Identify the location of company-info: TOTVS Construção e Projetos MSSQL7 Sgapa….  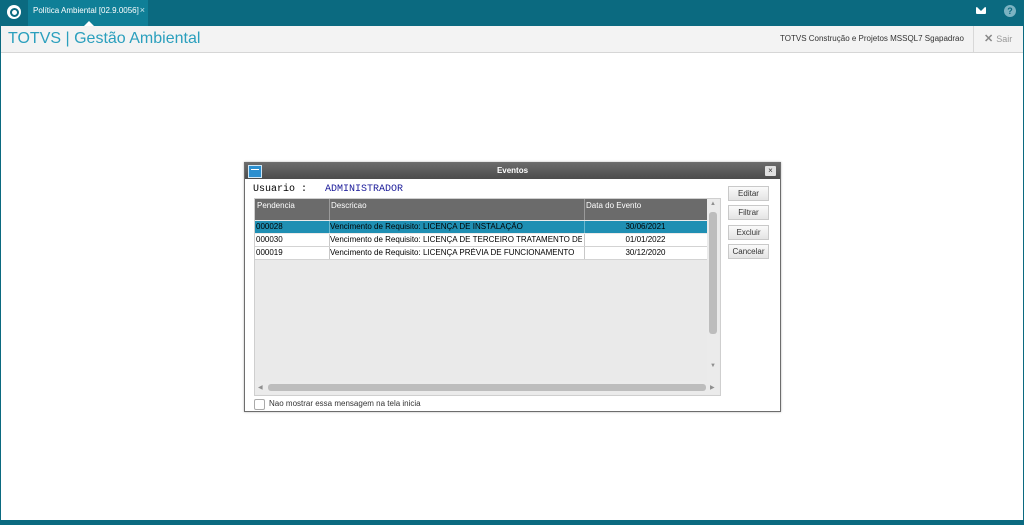
(872, 38).